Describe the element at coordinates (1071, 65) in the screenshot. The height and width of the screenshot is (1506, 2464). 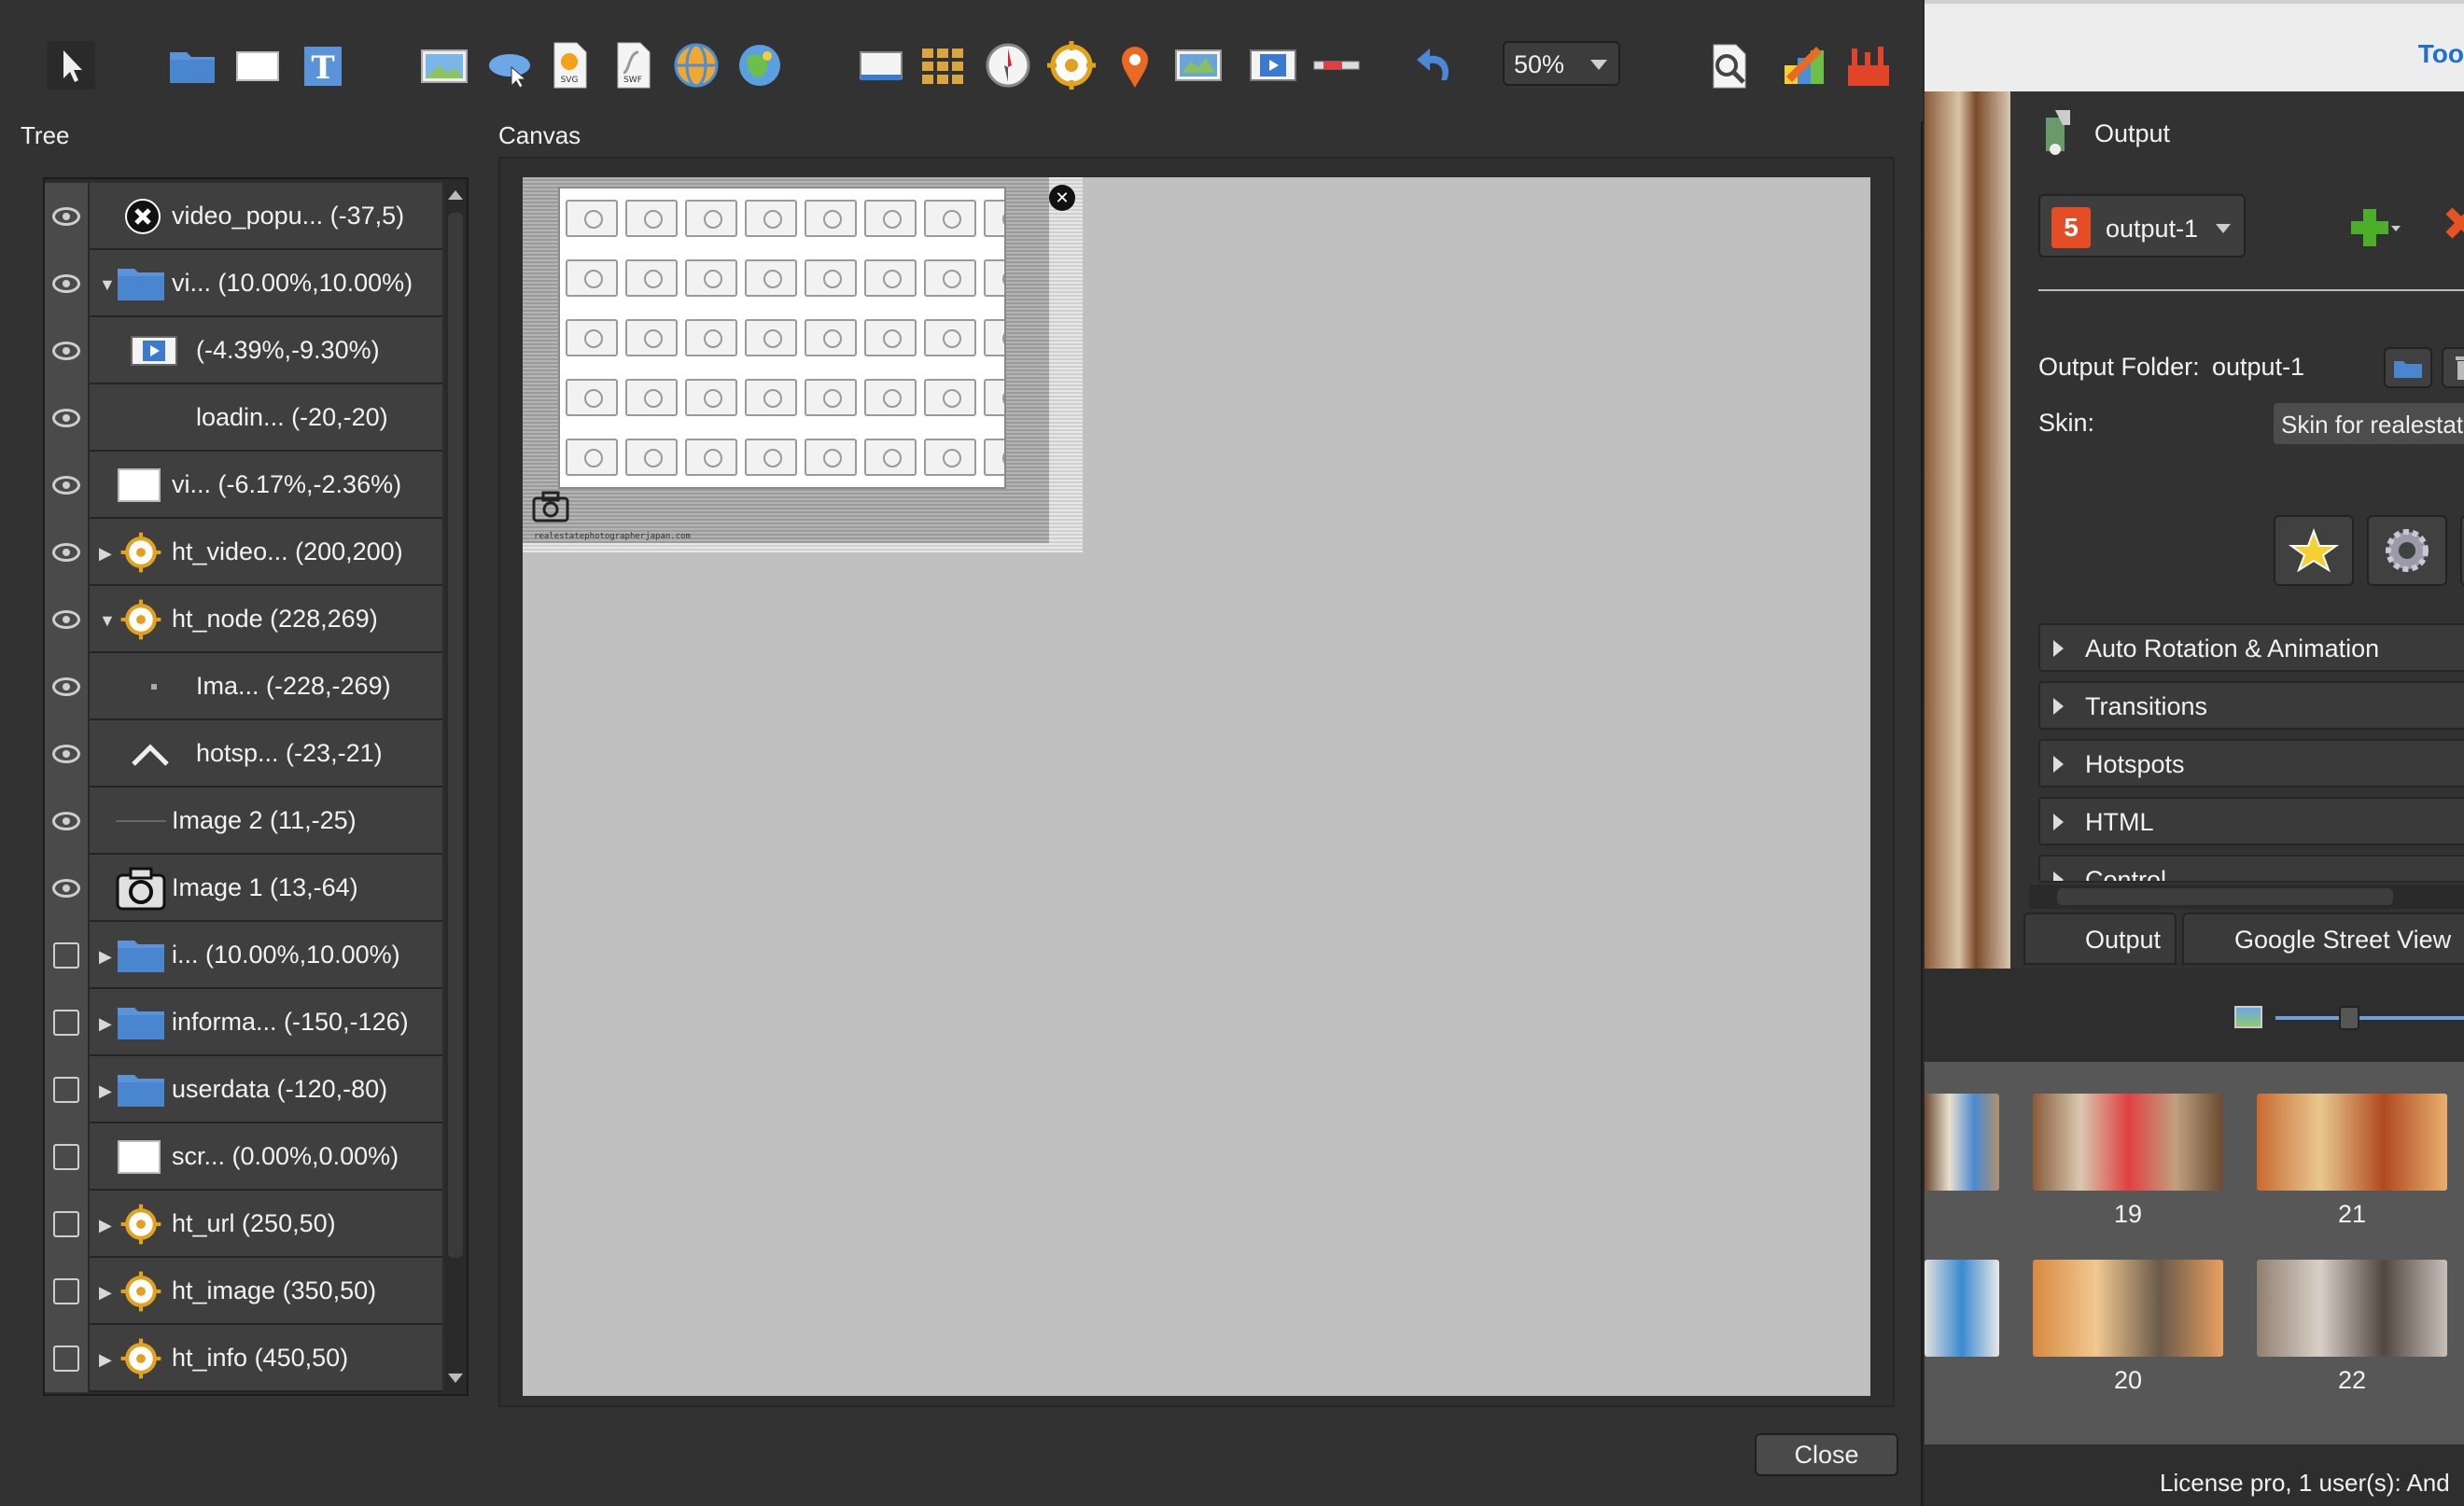
I see `hotspot-icon` at that location.